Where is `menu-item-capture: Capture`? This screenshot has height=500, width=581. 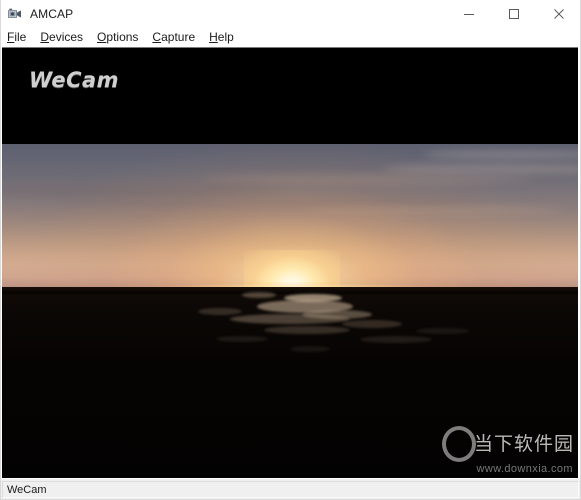
menu-item-capture: Capture is located at coordinates (177, 37).